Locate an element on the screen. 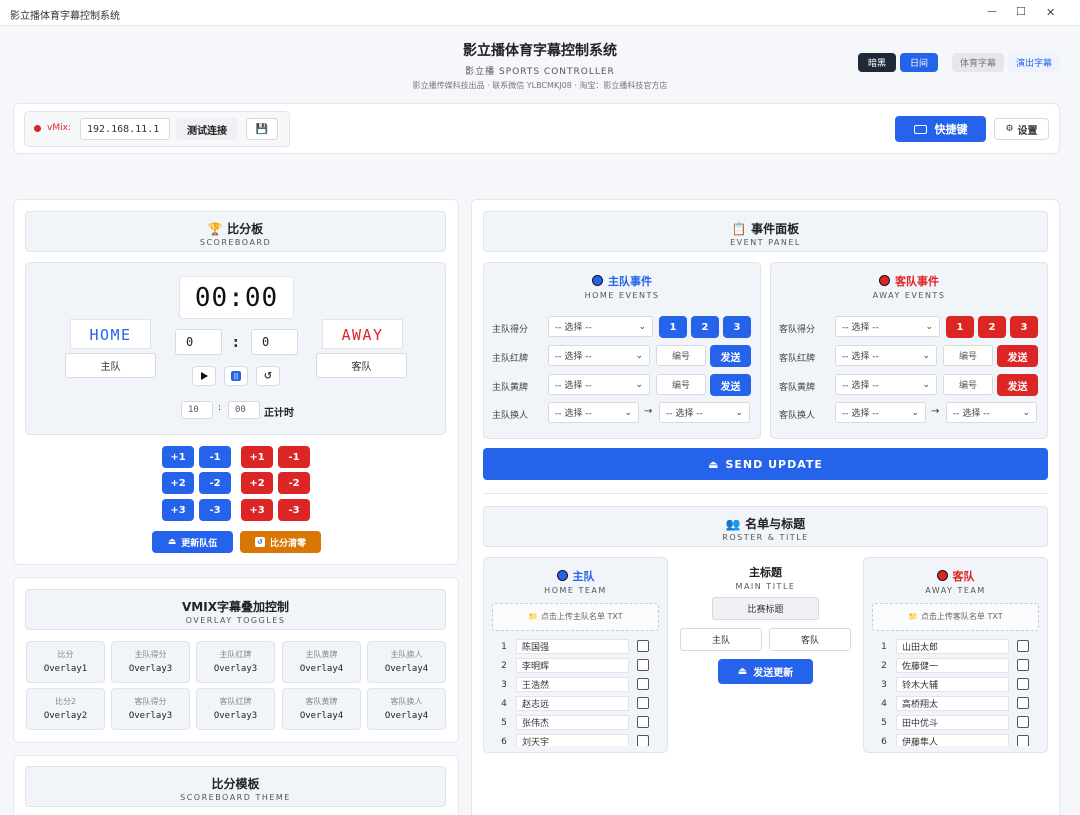 The height and width of the screenshot is (815, 1080). reset-clock-button: ↺ is located at coordinates (268, 376).